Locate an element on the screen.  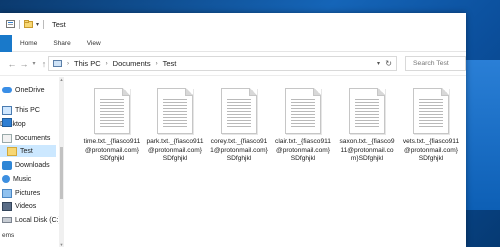
drive-icon is located at coordinates (7, 220).